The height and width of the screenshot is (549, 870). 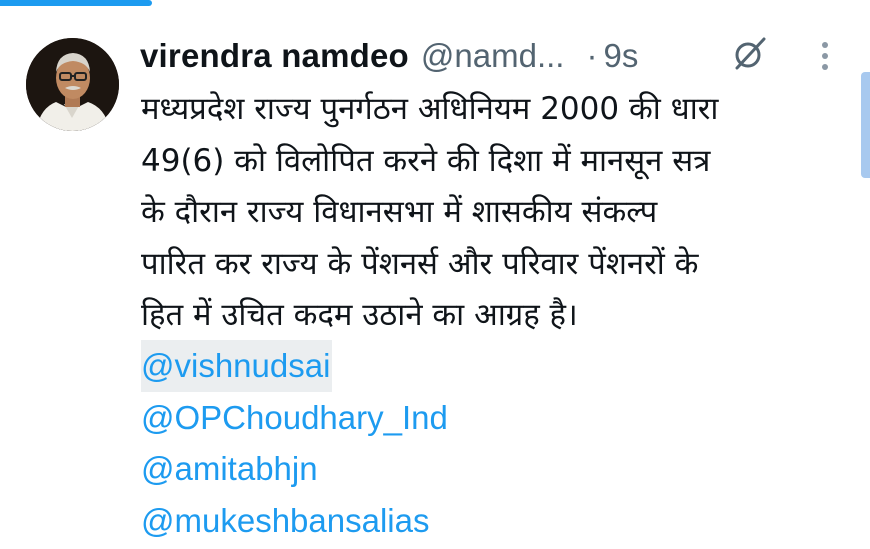 What do you see at coordinates (285, 521) in the screenshot?
I see `mention-link-mukeshbansalias: @mukeshbansalias` at bounding box center [285, 521].